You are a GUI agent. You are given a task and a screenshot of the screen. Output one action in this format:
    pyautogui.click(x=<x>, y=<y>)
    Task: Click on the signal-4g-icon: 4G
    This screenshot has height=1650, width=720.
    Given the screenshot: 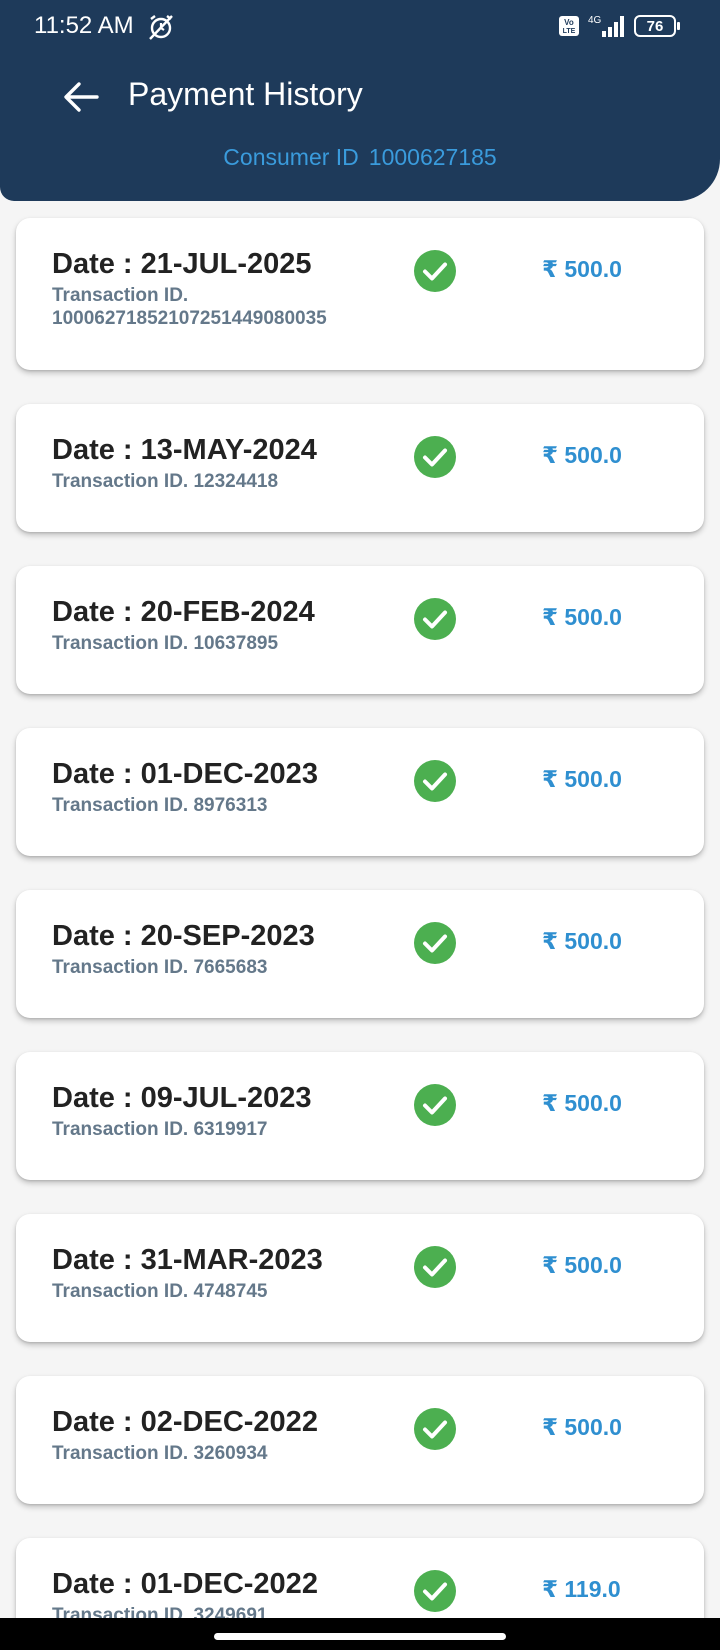 What is the action you would take?
    pyautogui.click(x=606, y=26)
    